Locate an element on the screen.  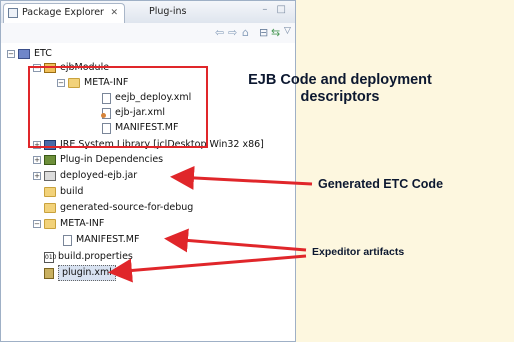
annotation-arrows is located at coordinates (210, 224).